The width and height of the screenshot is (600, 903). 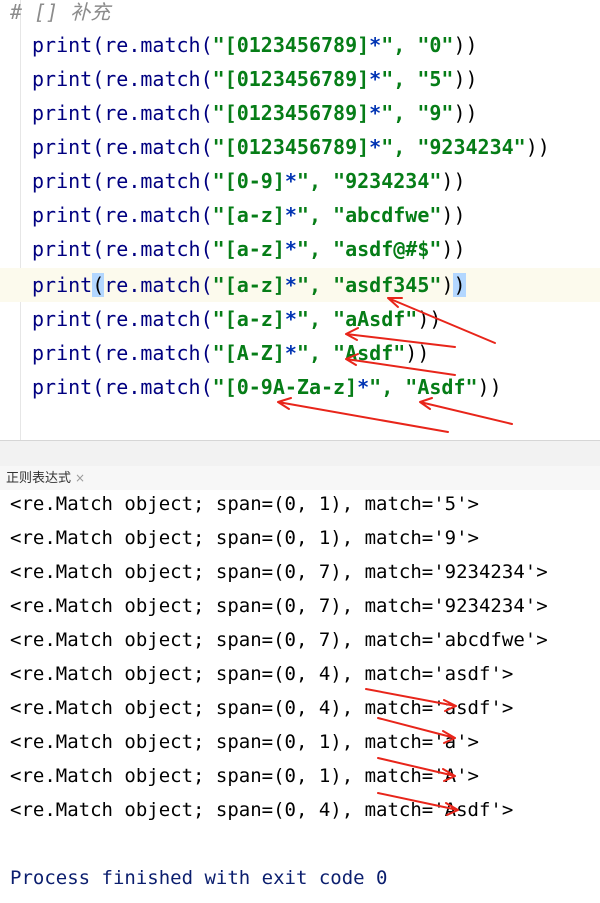 I want to click on code-comment: # [] 补充, so click(x=60, y=12).